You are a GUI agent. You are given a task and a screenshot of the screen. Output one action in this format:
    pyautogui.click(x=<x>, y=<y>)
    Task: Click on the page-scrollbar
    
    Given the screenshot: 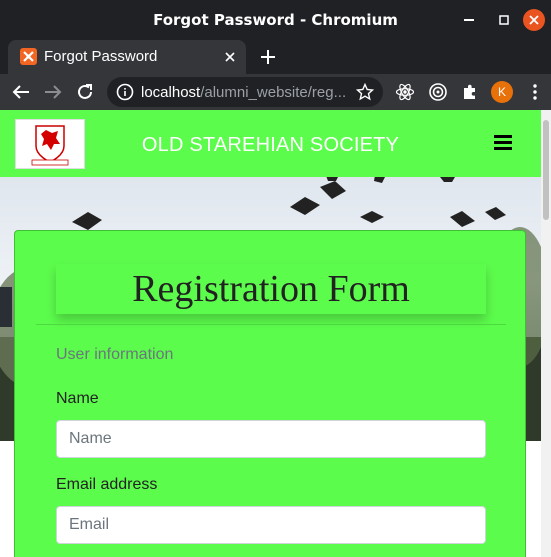 What is the action you would take?
    pyautogui.click(x=546, y=333)
    